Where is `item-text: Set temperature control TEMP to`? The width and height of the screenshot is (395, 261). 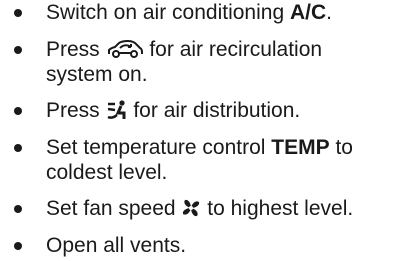 item-text: Set temperature control TEMP to is located at coordinates (199, 147).